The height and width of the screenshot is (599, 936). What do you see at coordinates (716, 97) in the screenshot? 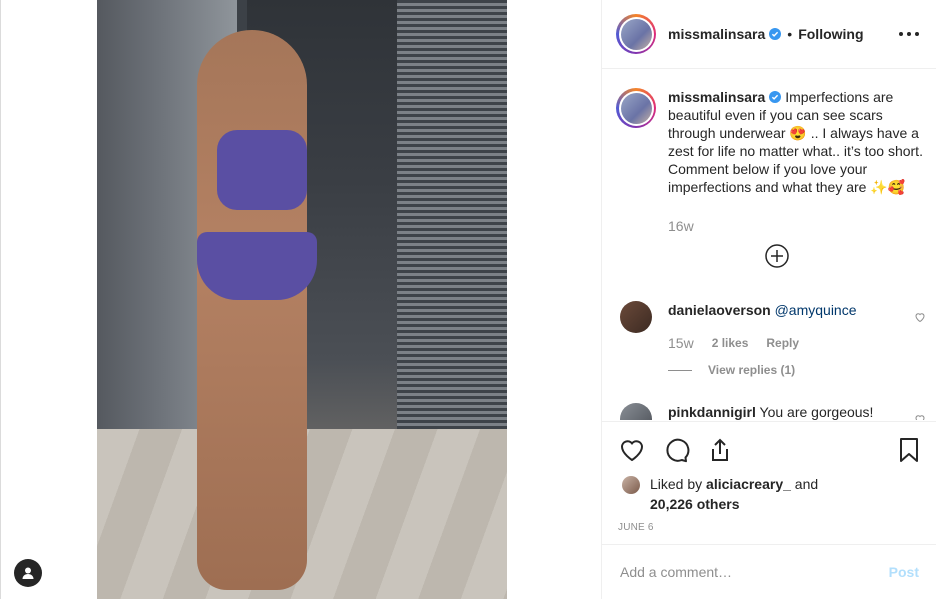
I see `caption-username: missmalinsara` at bounding box center [716, 97].